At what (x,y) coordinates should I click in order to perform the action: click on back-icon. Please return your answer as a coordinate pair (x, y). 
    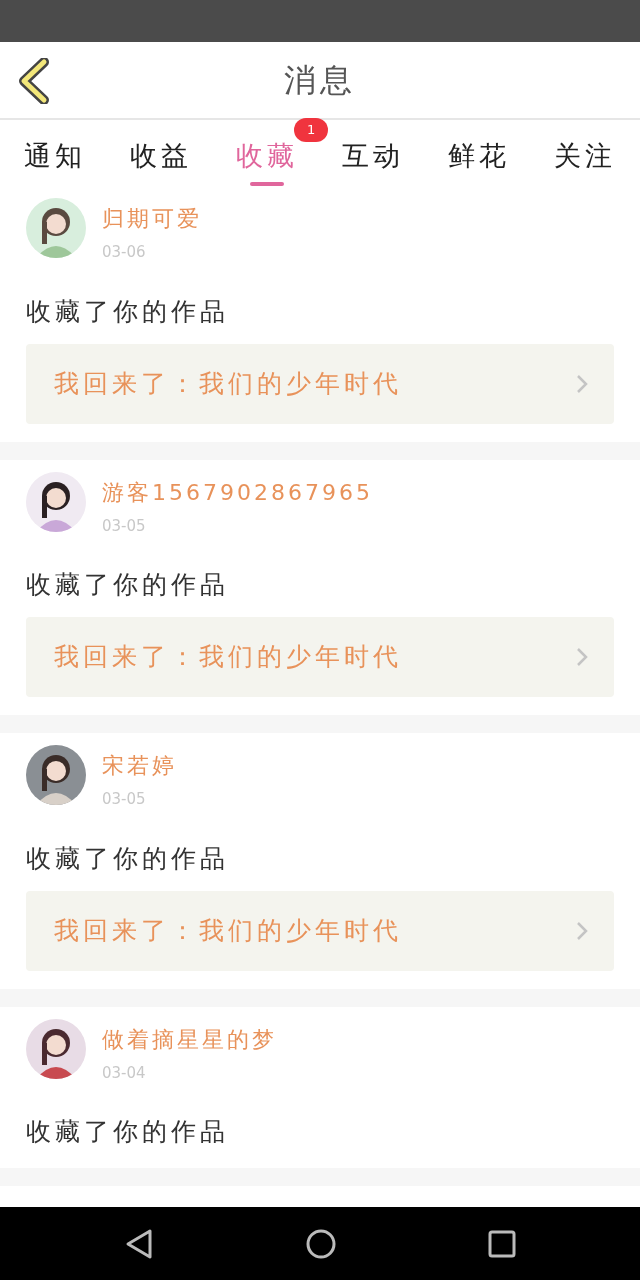
    Looking at the image, I should click on (33, 81).